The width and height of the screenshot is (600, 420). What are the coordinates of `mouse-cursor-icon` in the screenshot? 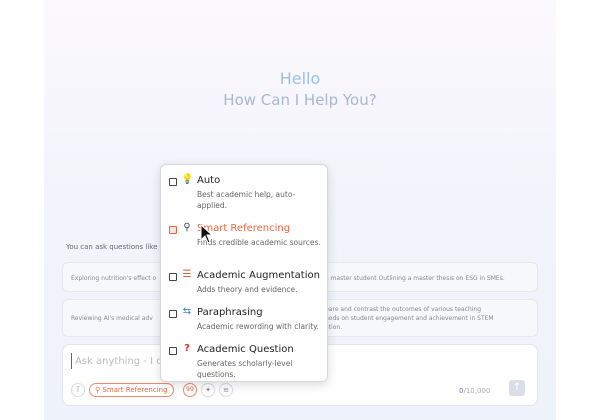 It's located at (207, 234).